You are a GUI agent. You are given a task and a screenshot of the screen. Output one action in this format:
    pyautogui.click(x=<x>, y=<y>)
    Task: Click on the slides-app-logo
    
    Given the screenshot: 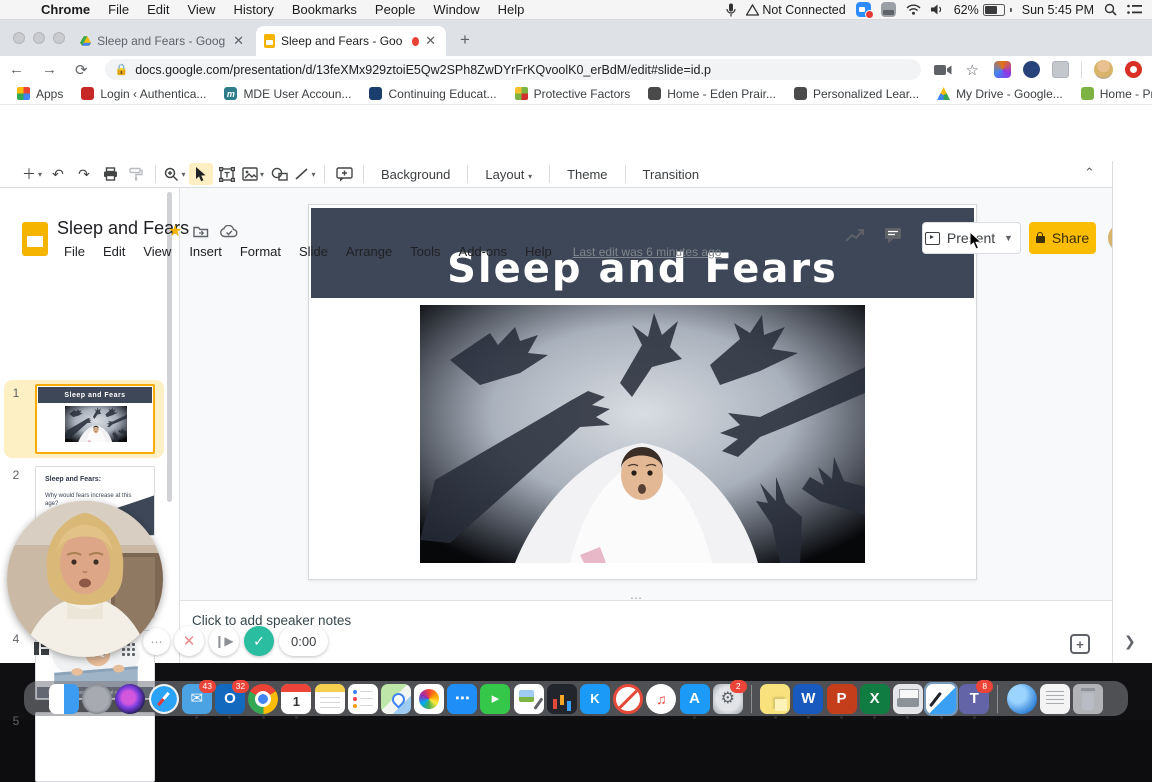 What is the action you would take?
    pyautogui.click(x=35, y=239)
    